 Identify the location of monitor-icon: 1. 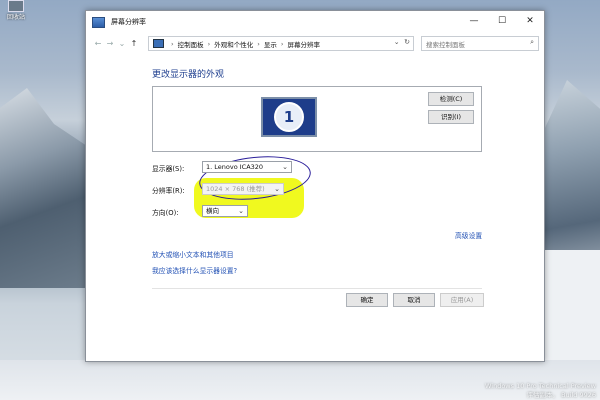
(289, 117).